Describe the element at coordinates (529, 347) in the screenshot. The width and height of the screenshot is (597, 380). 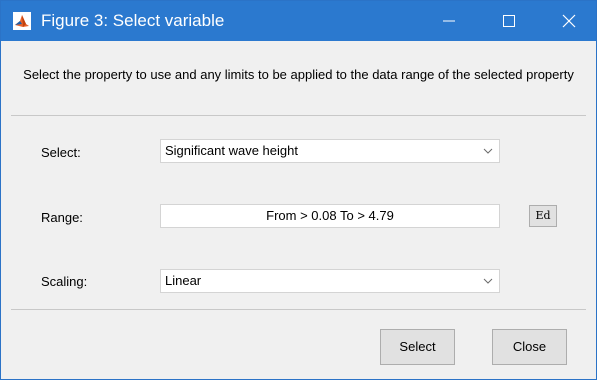
I see `close-button: Close` at that location.